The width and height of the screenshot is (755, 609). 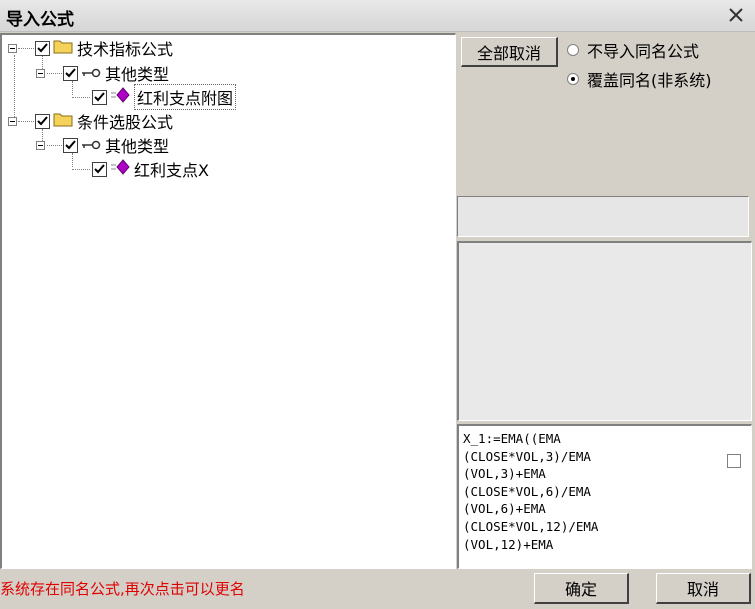 What do you see at coordinates (125, 122) in the screenshot?
I see `tree-node-label: 条件选股公式` at bounding box center [125, 122].